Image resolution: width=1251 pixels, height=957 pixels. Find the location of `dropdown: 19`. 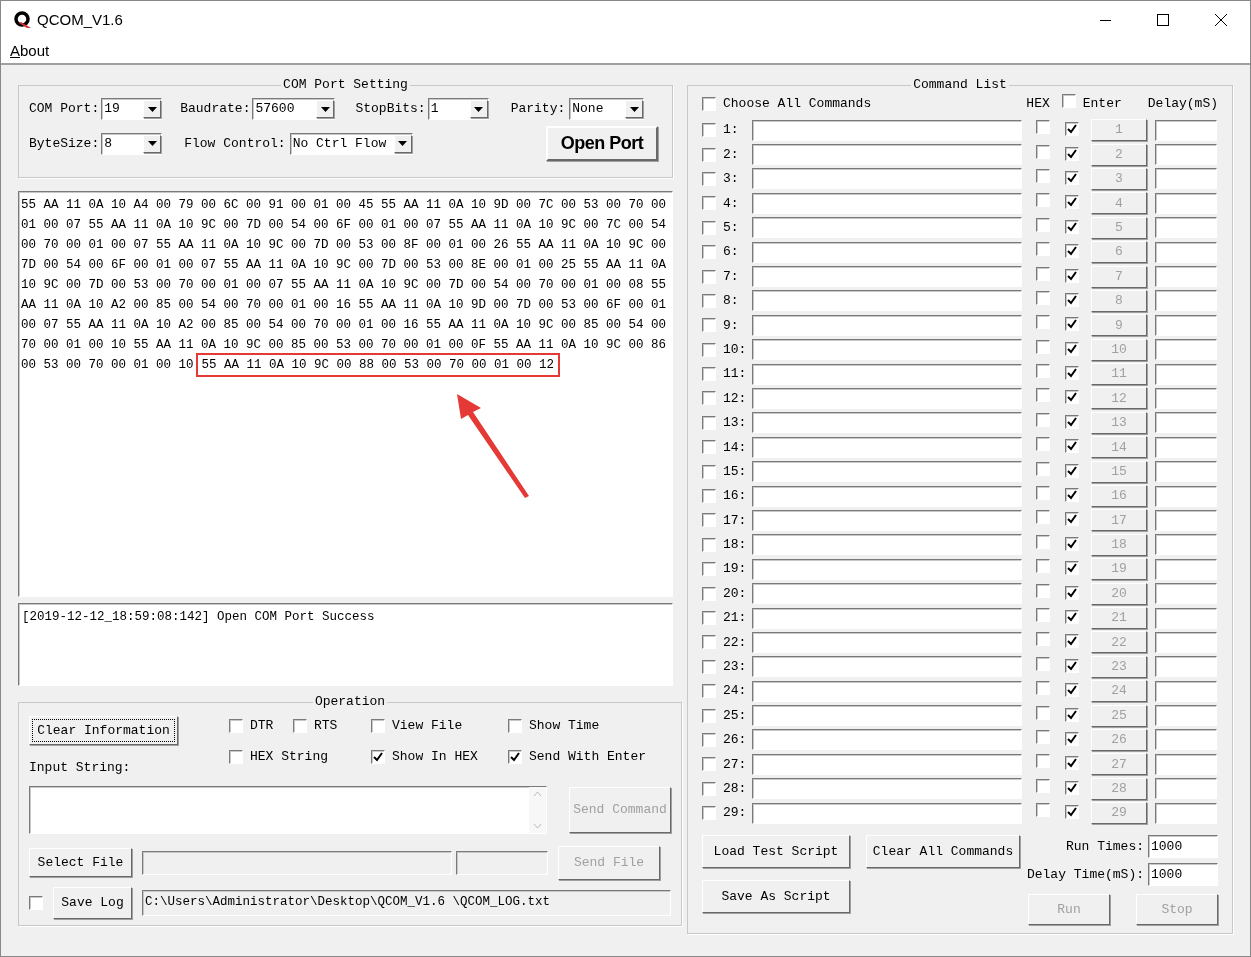

dropdown: 19 is located at coordinates (132, 109).